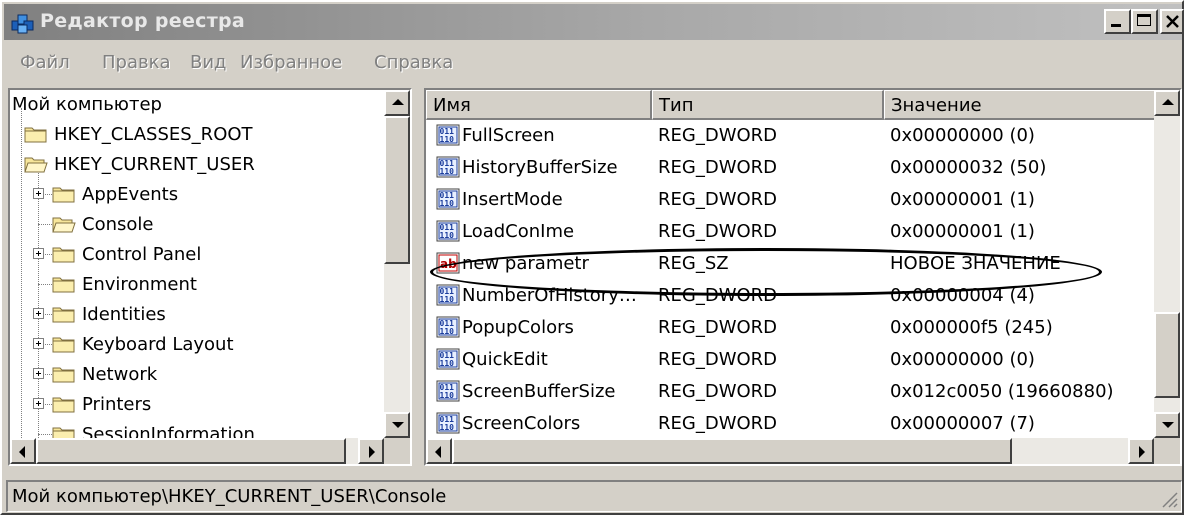 This screenshot has width=1184, height=515. I want to click on tree-hscroll-thumb, so click(191, 451).